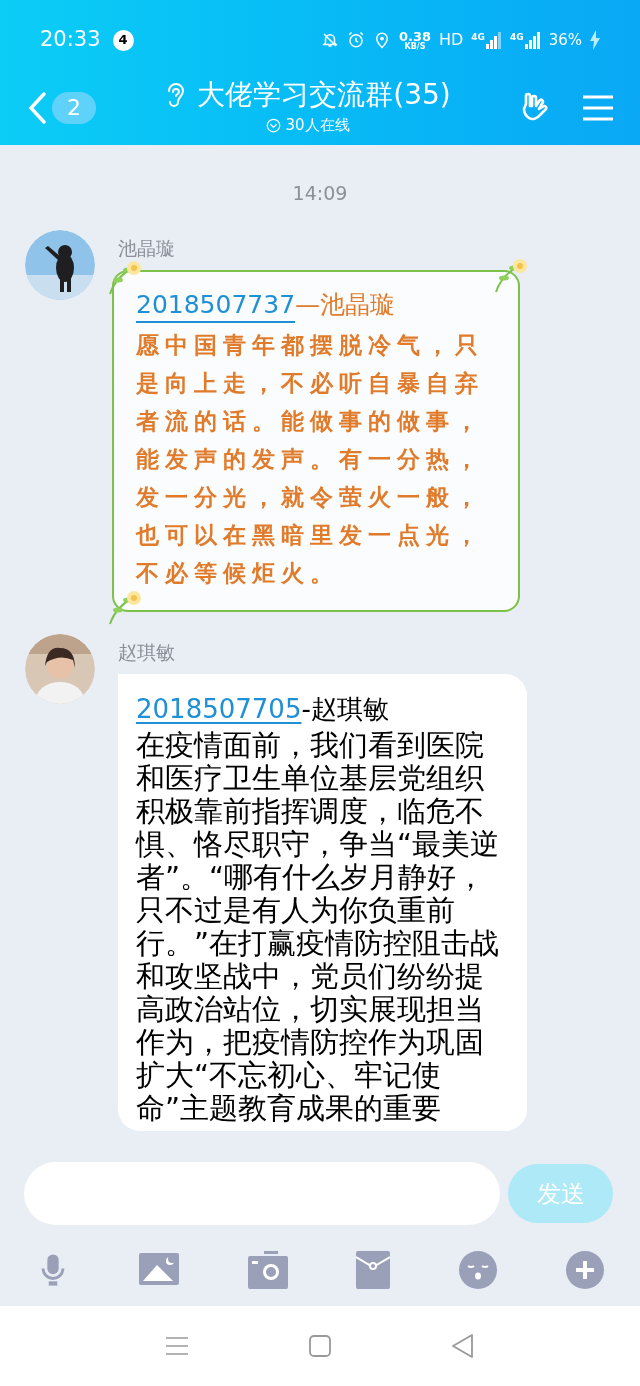 The height and width of the screenshot is (1386, 640). What do you see at coordinates (37, 107) in the screenshot?
I see `back-chevron-icon` at bounding box center [37, 107].